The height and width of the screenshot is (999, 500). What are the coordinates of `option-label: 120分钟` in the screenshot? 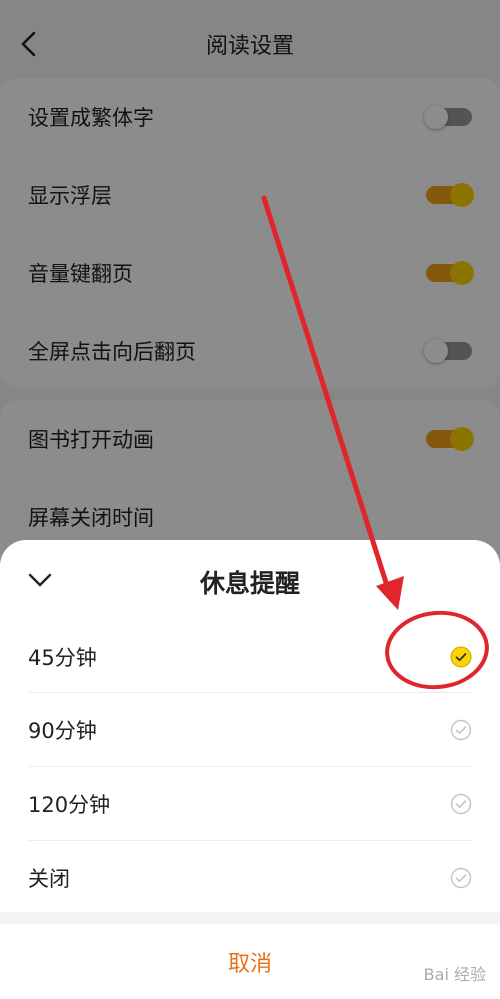 It's located at (69, 805).